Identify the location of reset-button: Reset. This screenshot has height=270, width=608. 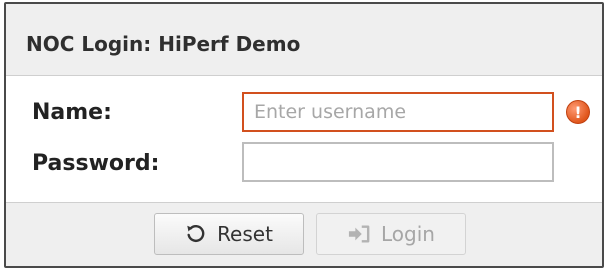
(229, 234).